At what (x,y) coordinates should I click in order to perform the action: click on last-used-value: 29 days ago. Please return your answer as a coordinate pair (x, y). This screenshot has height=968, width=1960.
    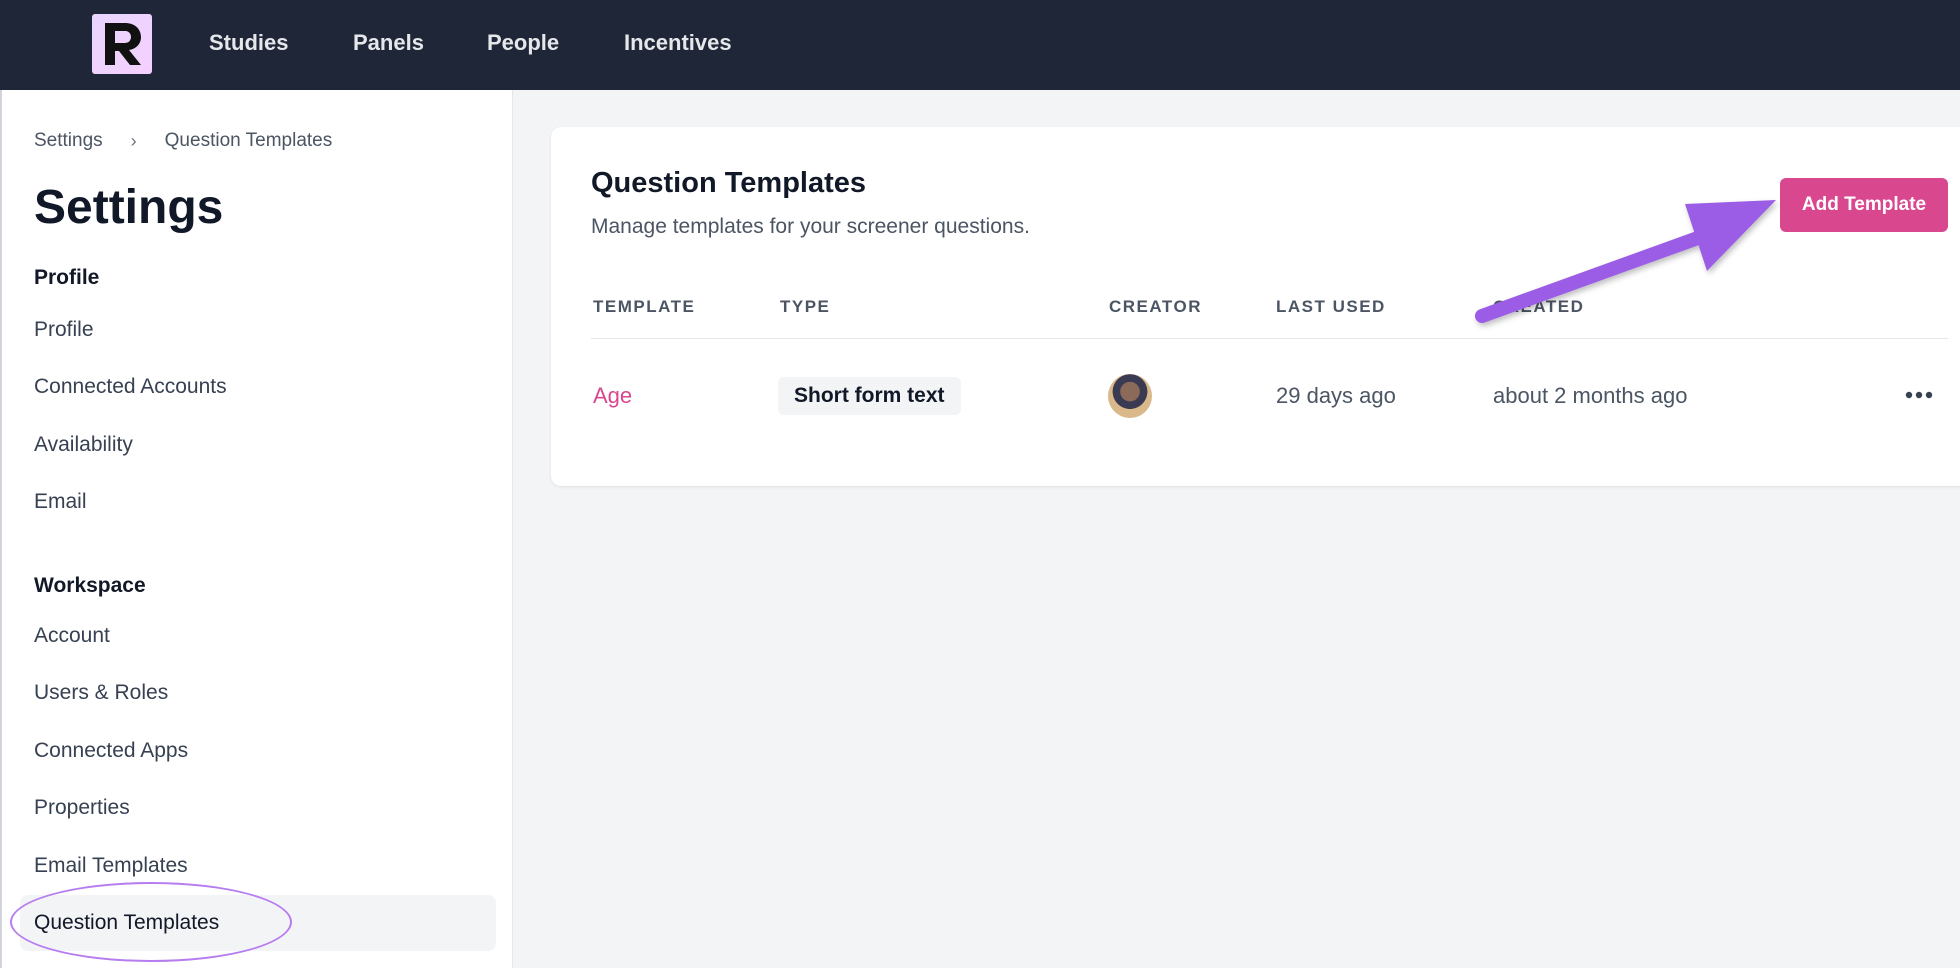
    Looking at the image, I should click on (1336, 395).